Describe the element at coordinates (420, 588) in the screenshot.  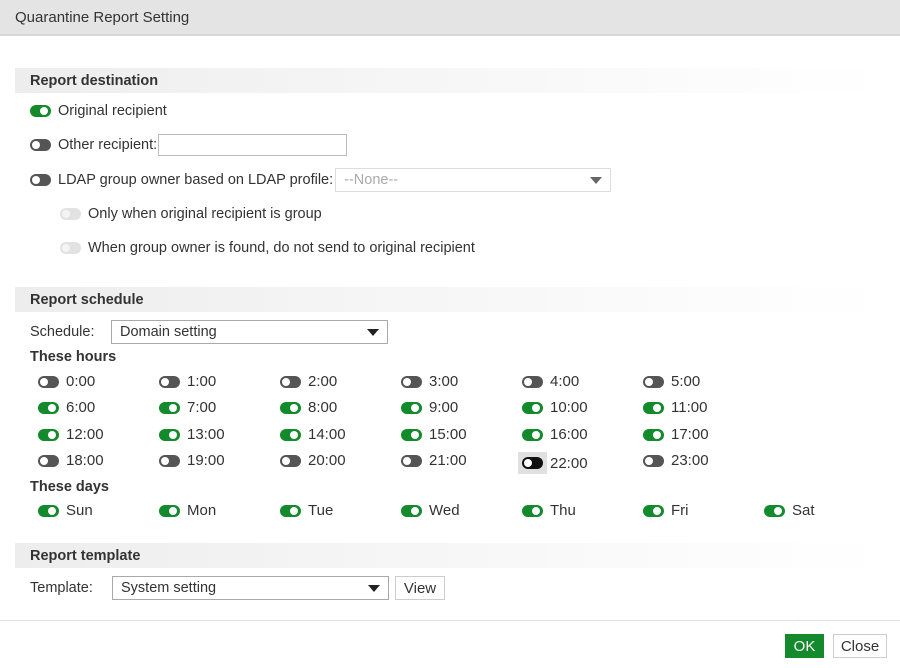
I see `view-template-button: View` at that location.